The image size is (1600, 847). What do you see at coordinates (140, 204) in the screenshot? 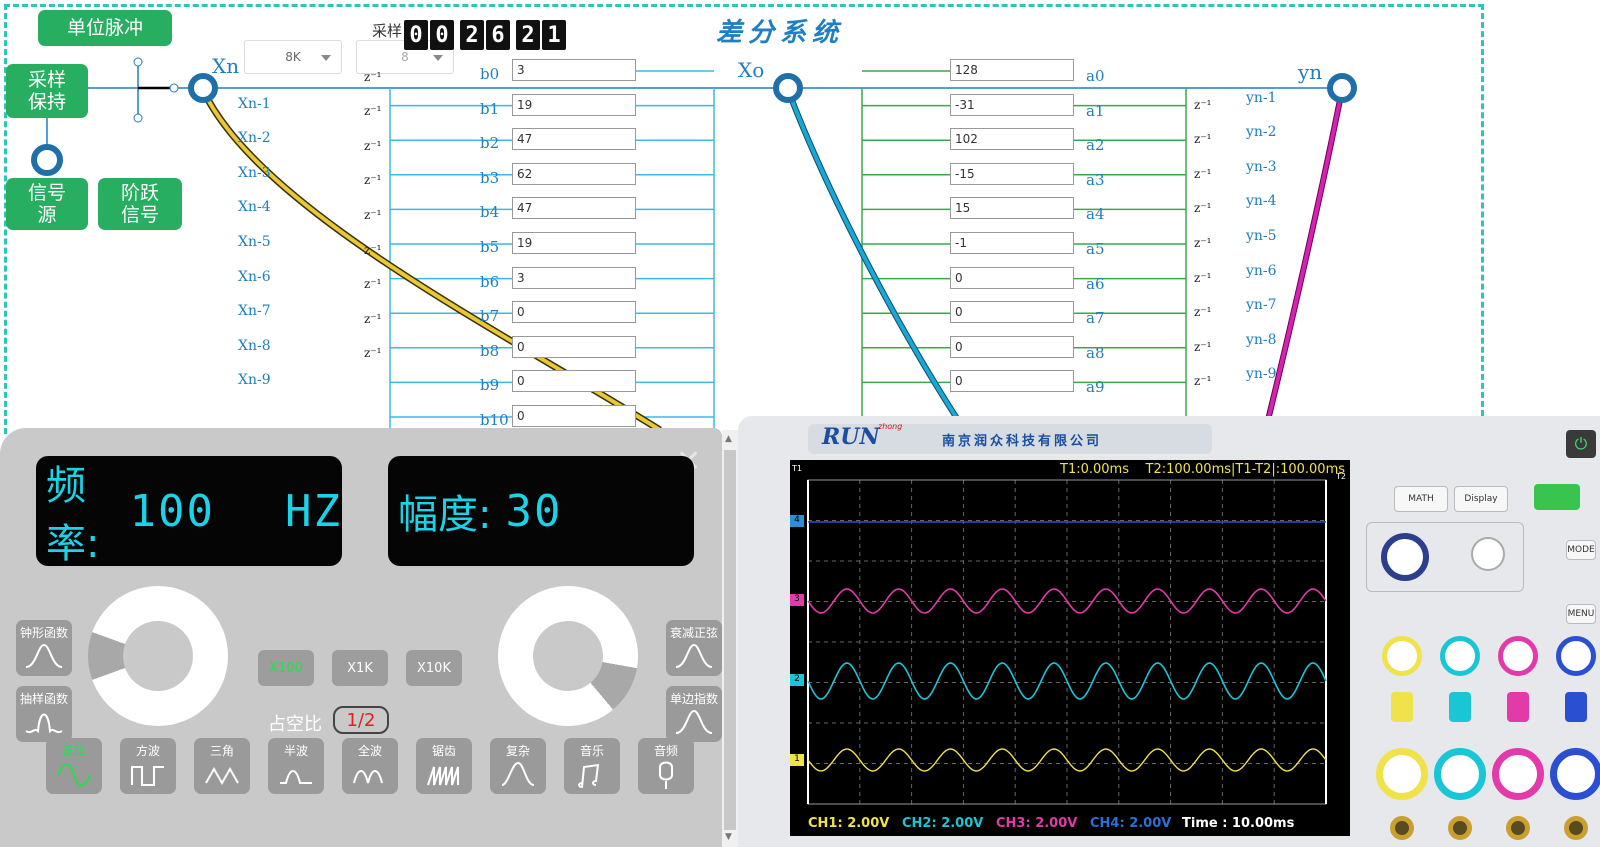
I see `step-signal-button: 阶跃 信号` at bounding box center [140, 204].